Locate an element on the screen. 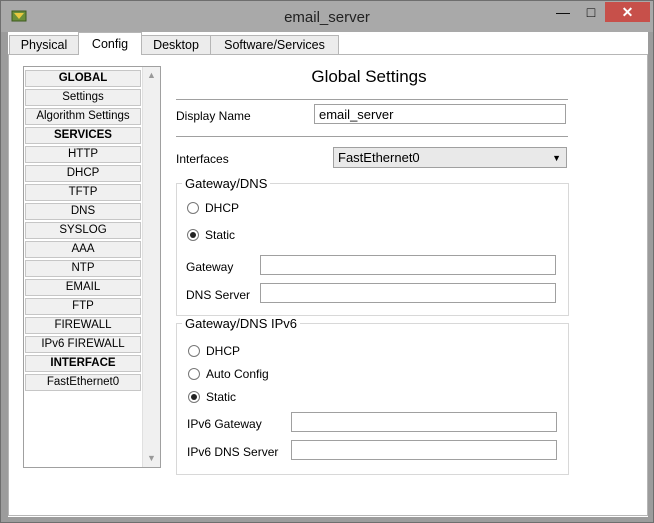 The height and width of the screenshot is (523, 654). sidebar-scrollbar: ▲ ▼ is located at coordinates (151, 267).